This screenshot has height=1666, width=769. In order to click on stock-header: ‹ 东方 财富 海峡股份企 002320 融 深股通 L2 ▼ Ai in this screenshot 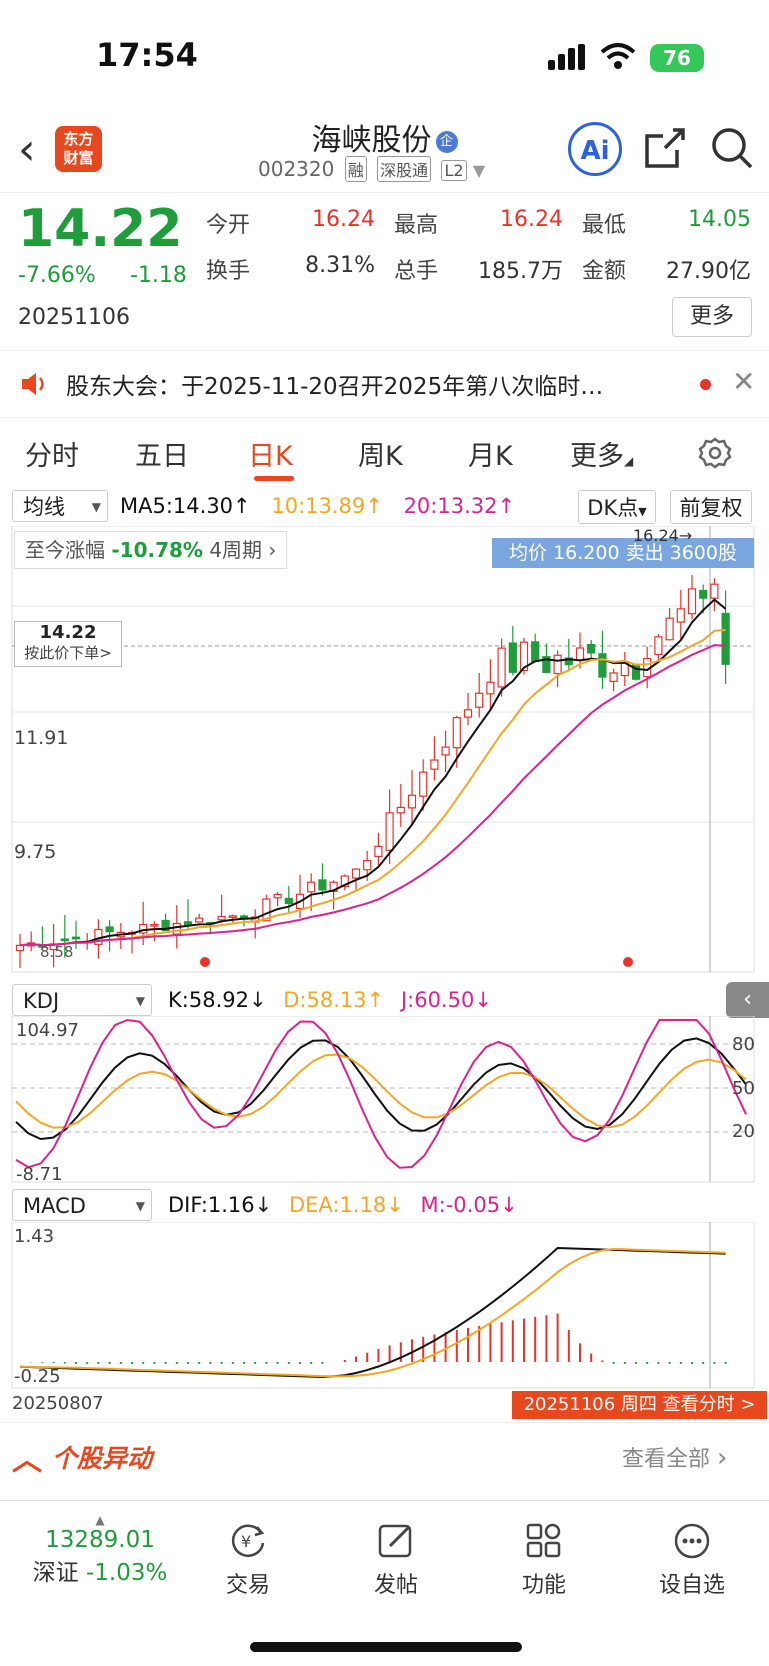, I will do `click(384, 151)`.